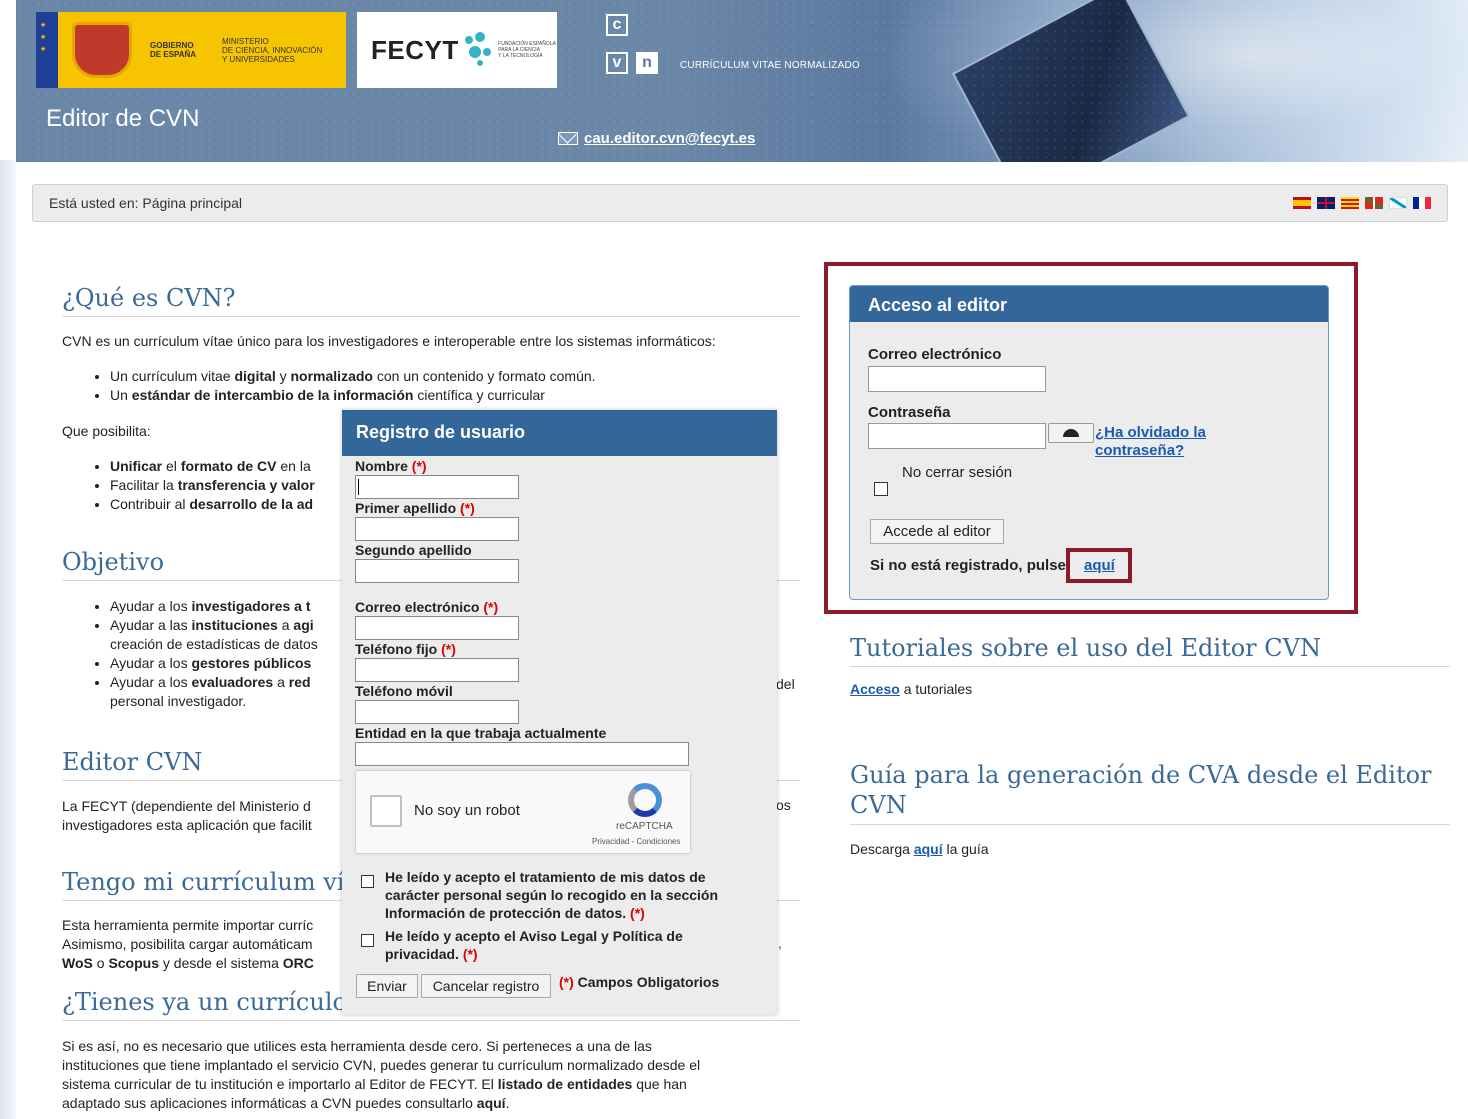 The height and width of the screenshot is (1119, 1468). Describe the element at coordinates (881, 489) in the screenshot. I see `keep-session-checkbox` at that location.